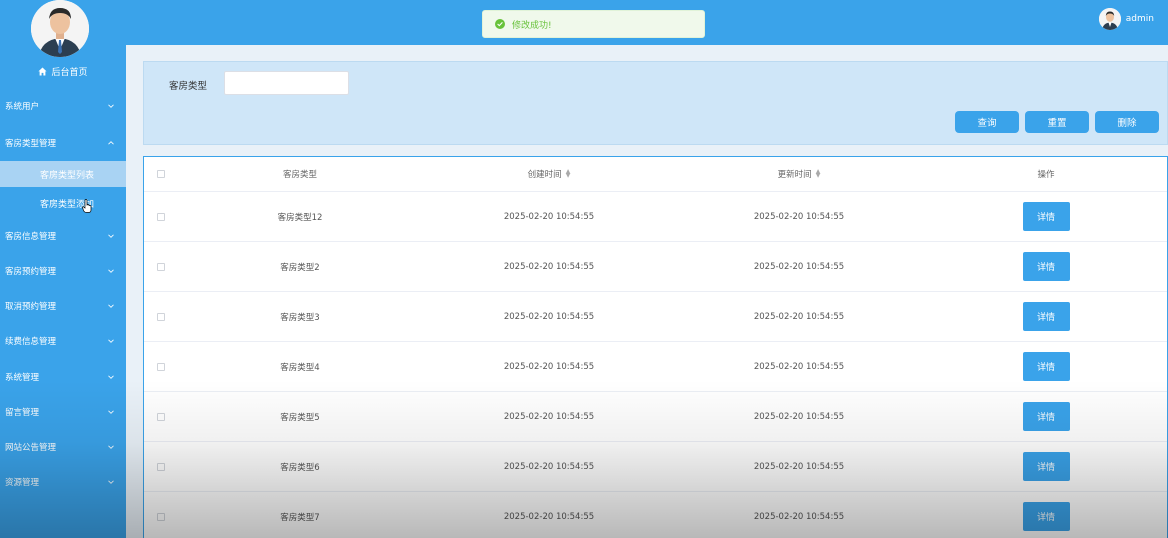  Describe the element at coordinates (63, 236) in the screenshot. I see `menu-item-room-info: 客房信息管理` at that location.